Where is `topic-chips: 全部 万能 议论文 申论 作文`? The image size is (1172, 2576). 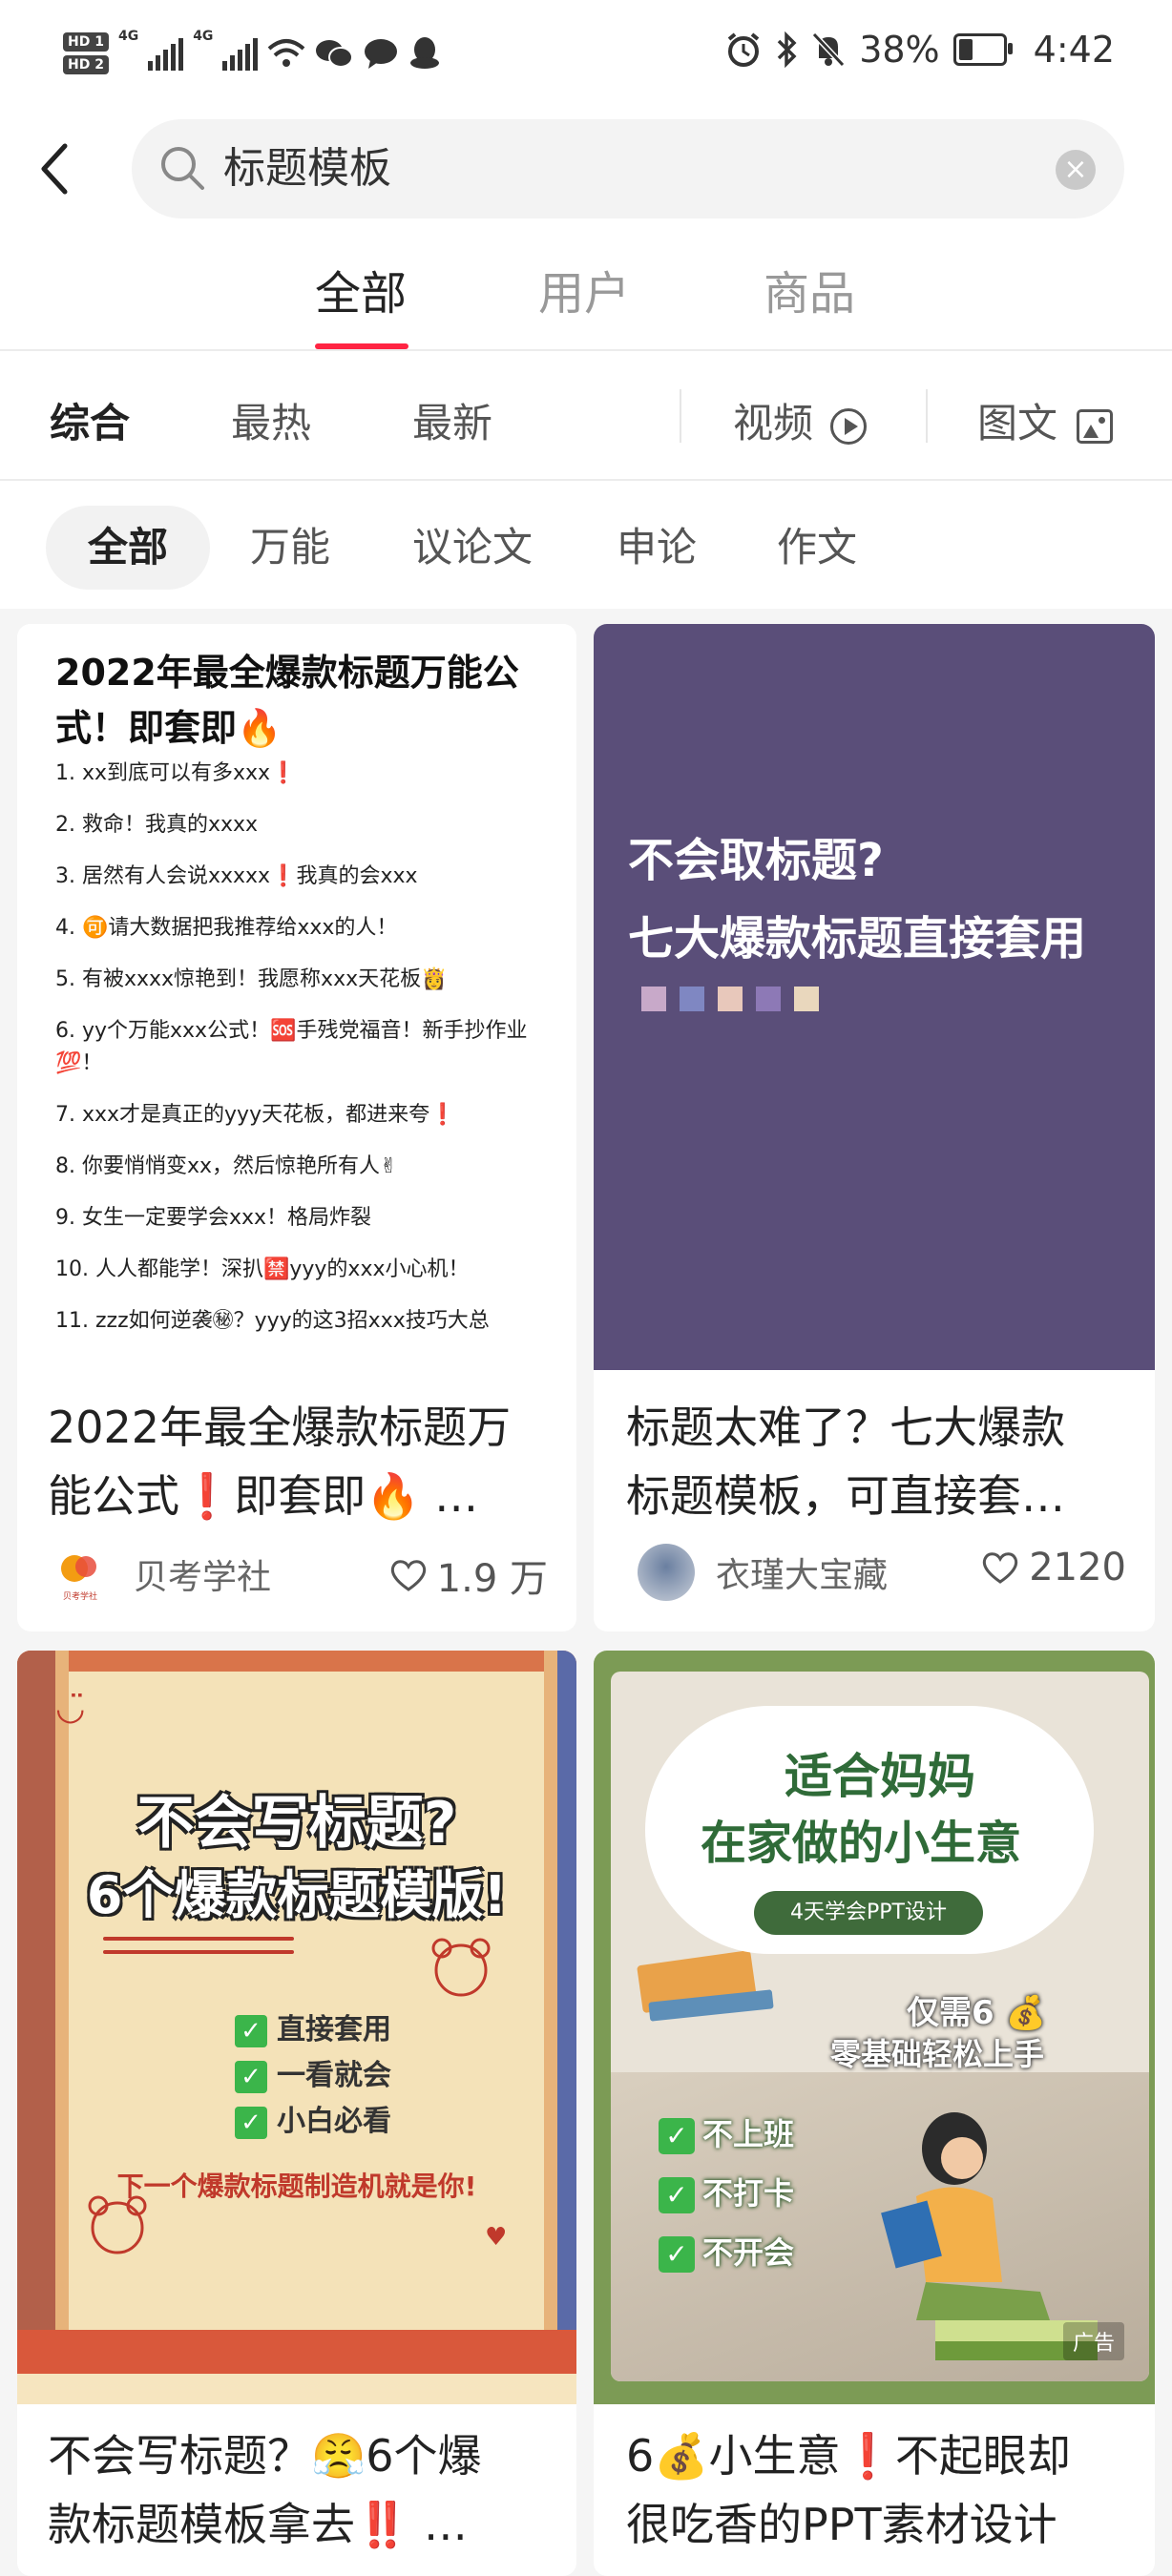
topic-chips: 全部 万能 议论文 申论 作文 is located at coordinates (586, 545).